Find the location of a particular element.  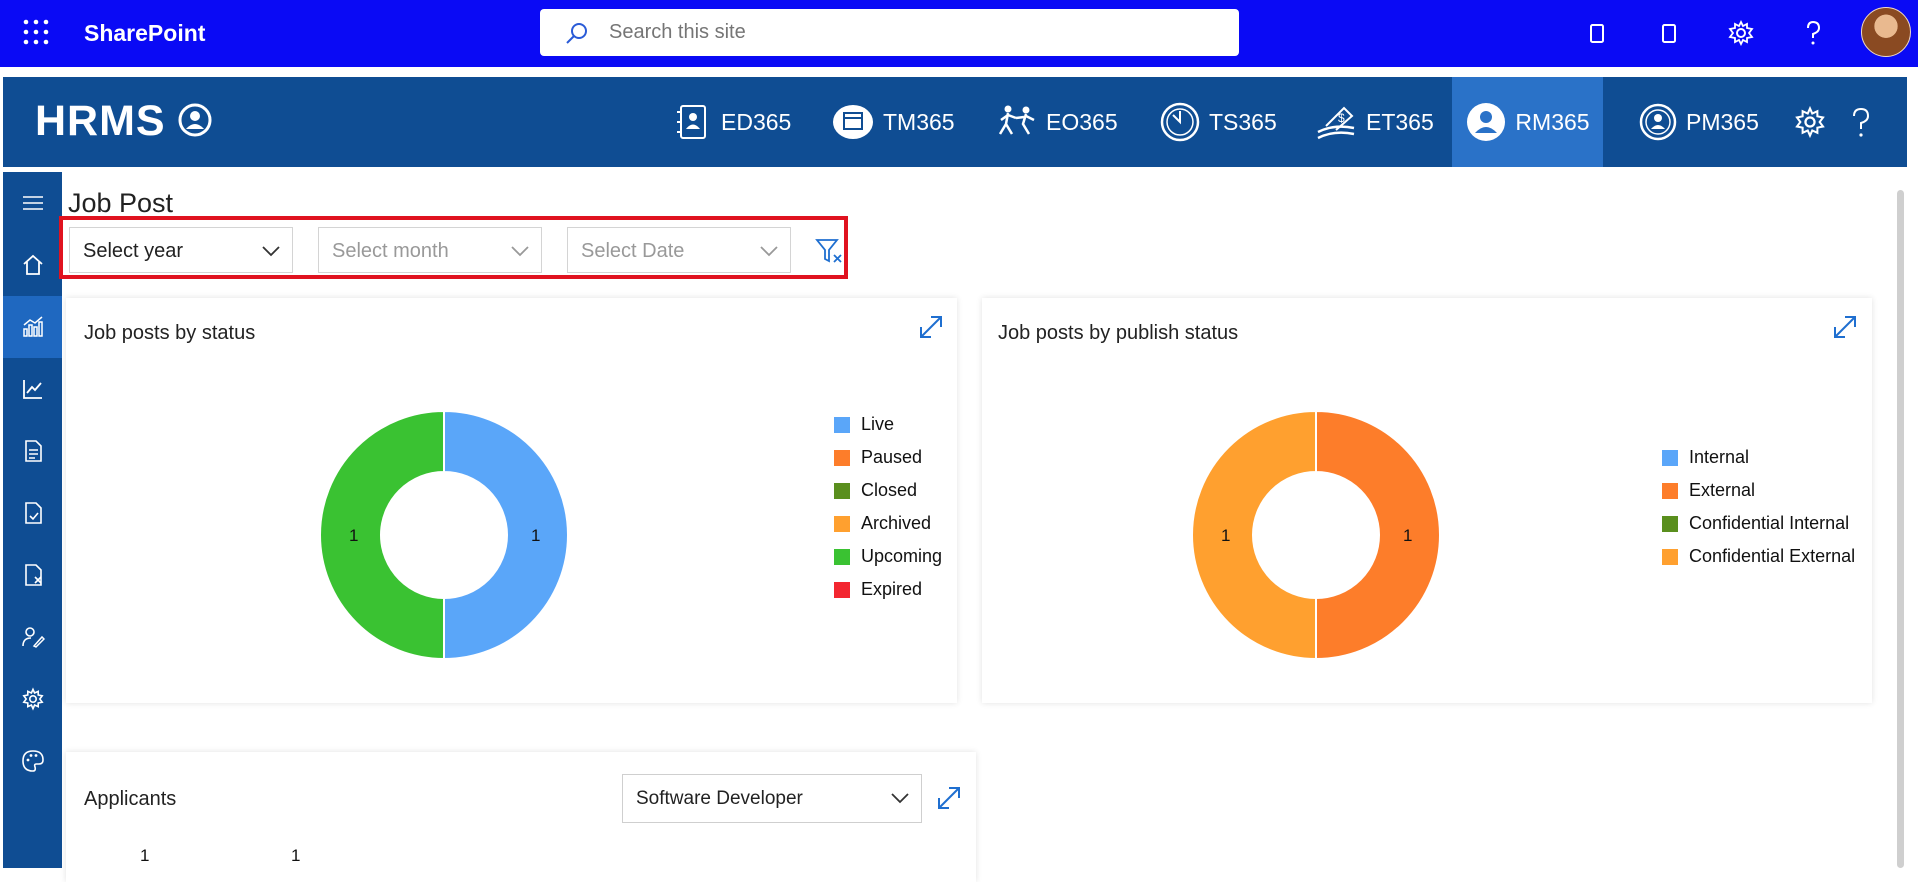

site-search-box is located at coordinates (889, 32).